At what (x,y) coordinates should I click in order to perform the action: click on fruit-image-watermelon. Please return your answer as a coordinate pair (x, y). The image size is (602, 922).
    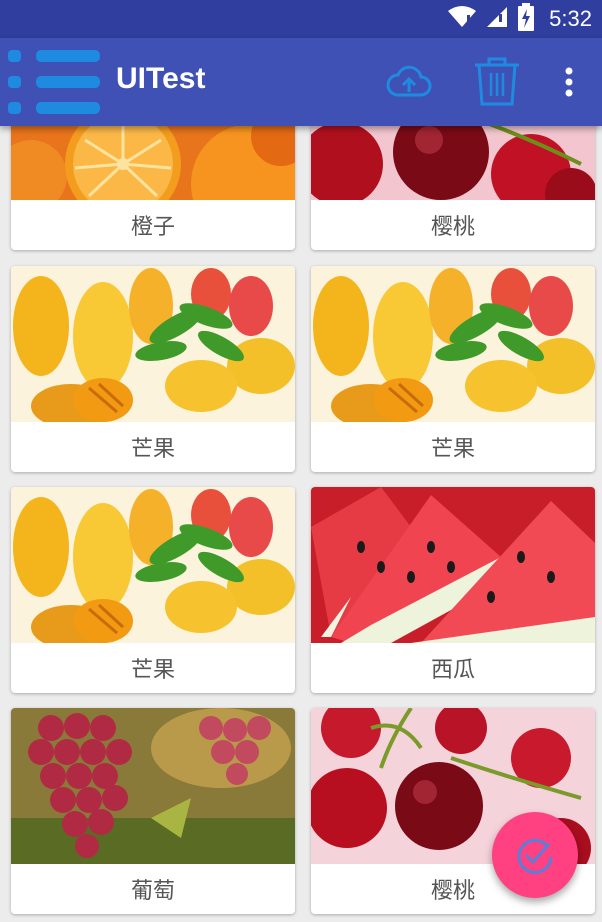
    Looking at the image, I should click on (453, 565).